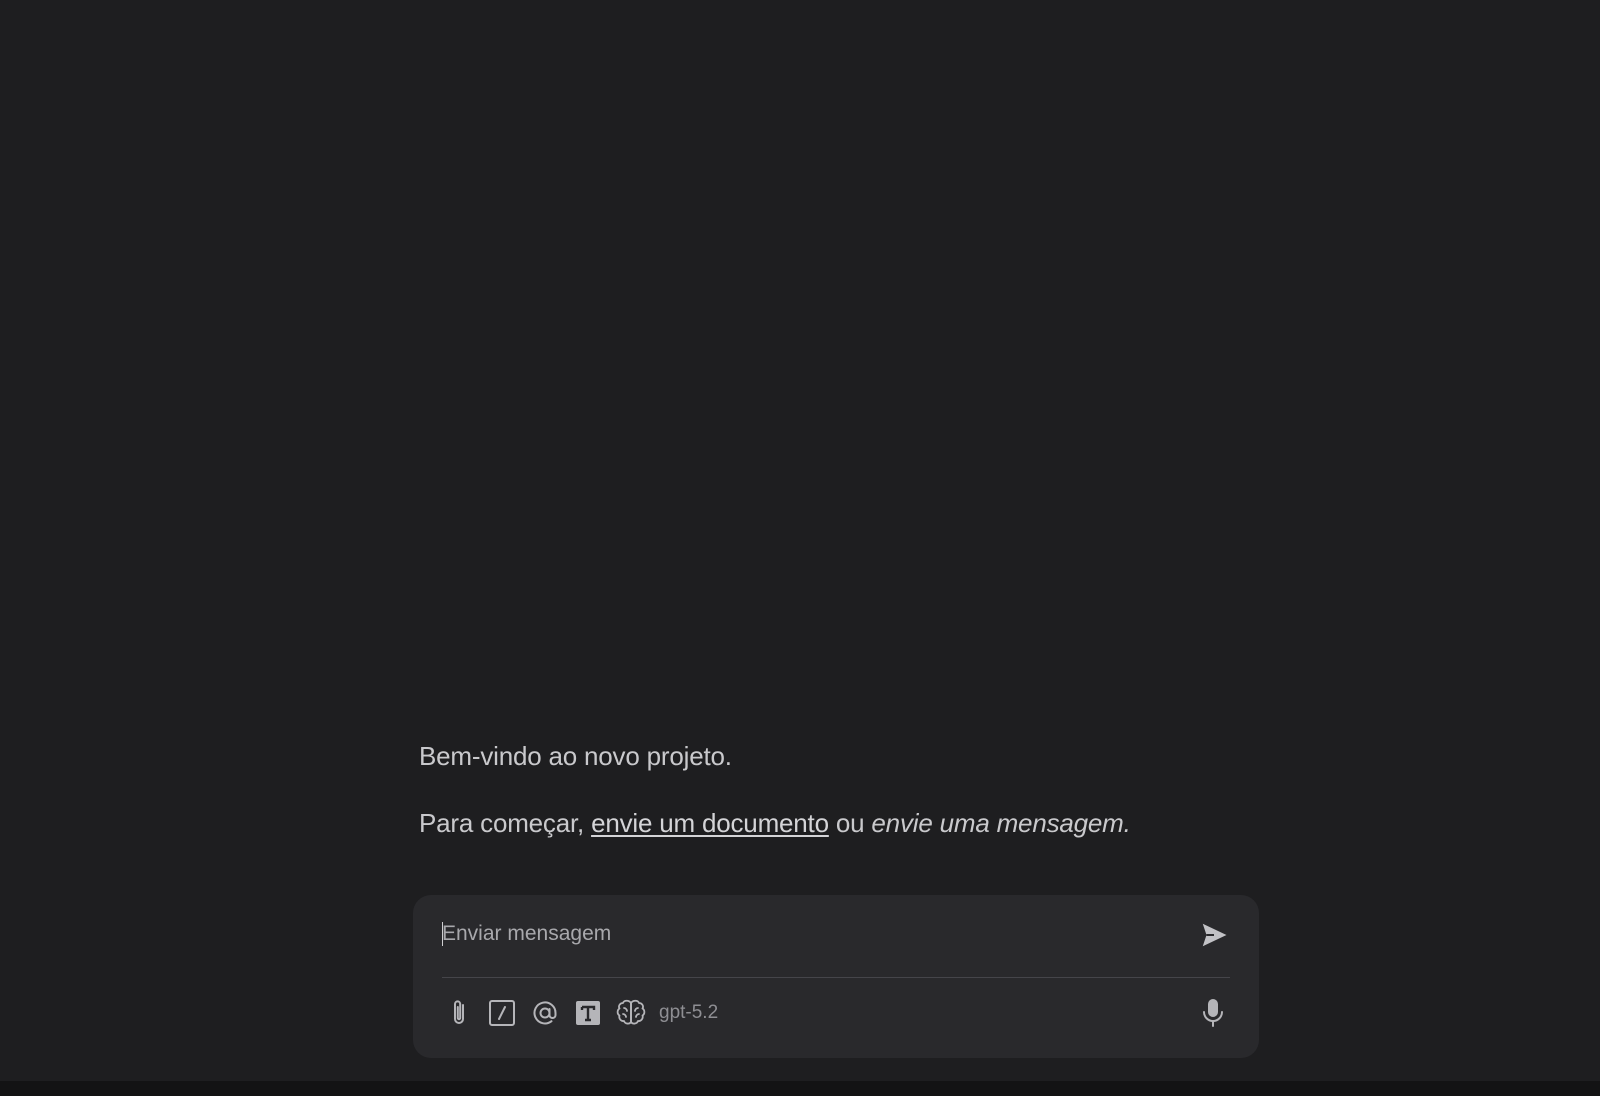 This screenshot has width=1600, height=1096. Describe the element at coordinates (812, 934) in the screenshot. I see `message-input` at that location.